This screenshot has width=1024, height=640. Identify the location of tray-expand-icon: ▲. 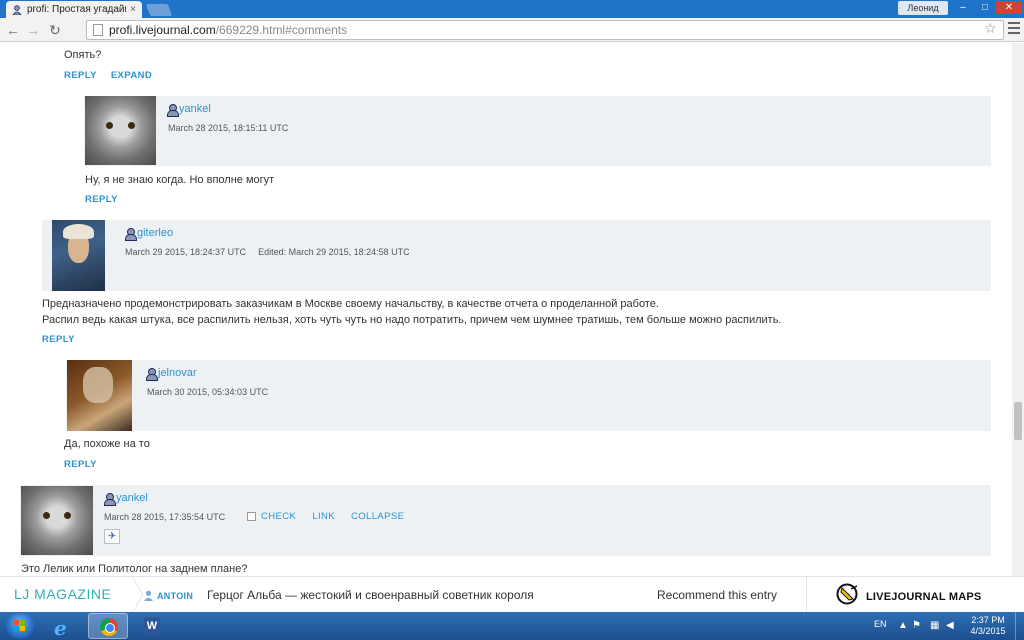
(903, 625).